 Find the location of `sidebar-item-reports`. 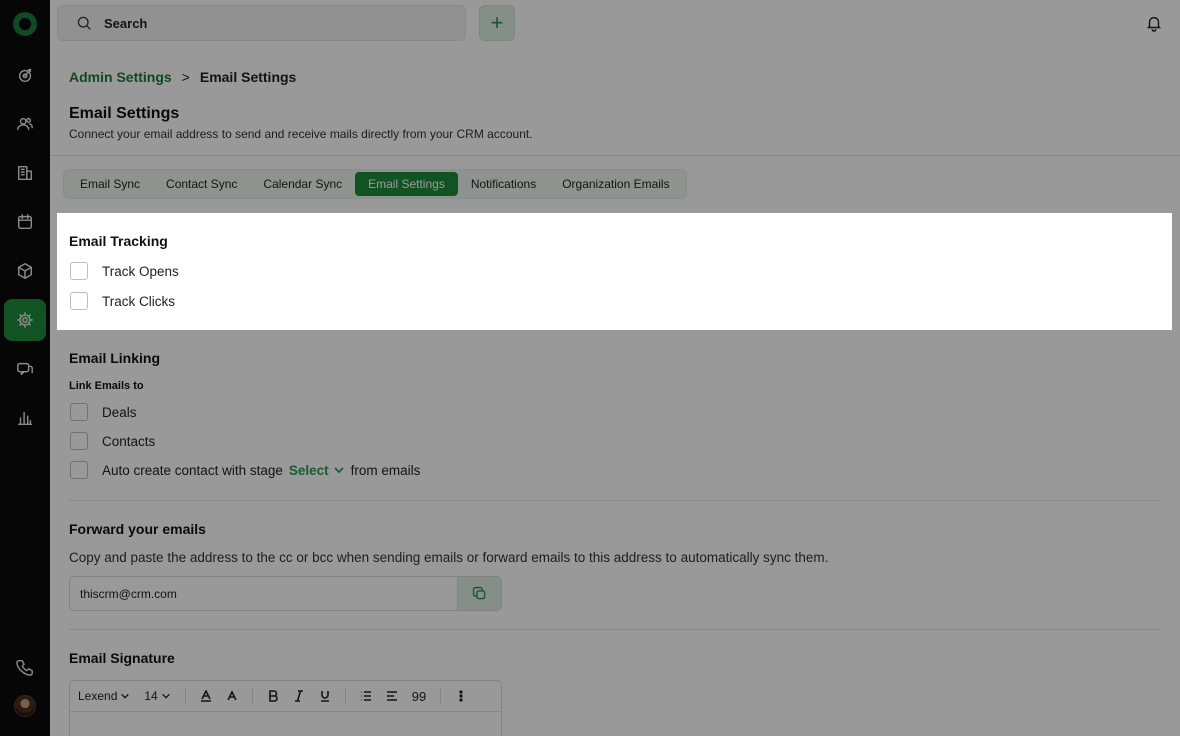

sidebar-item-reports is located at coordinates (25, 418).